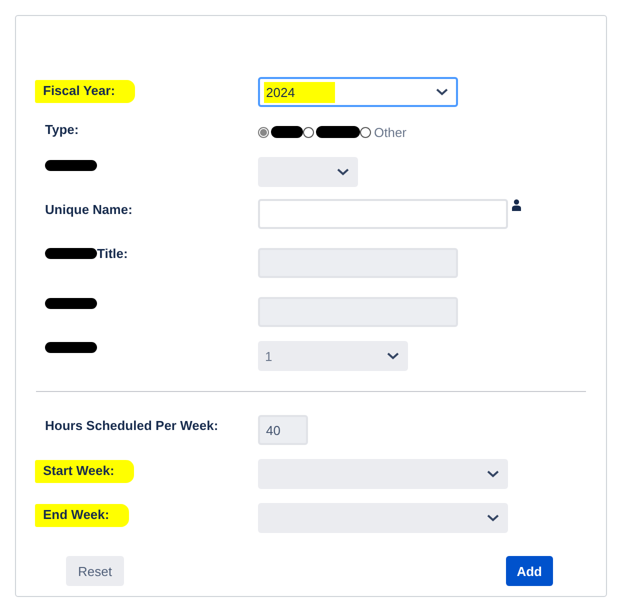 Image resolution: width=620 pixels, height=612 pixels. Describe the element at coordinates (112, 254) in the screenshot. I see `field-label: Title:` at that location.